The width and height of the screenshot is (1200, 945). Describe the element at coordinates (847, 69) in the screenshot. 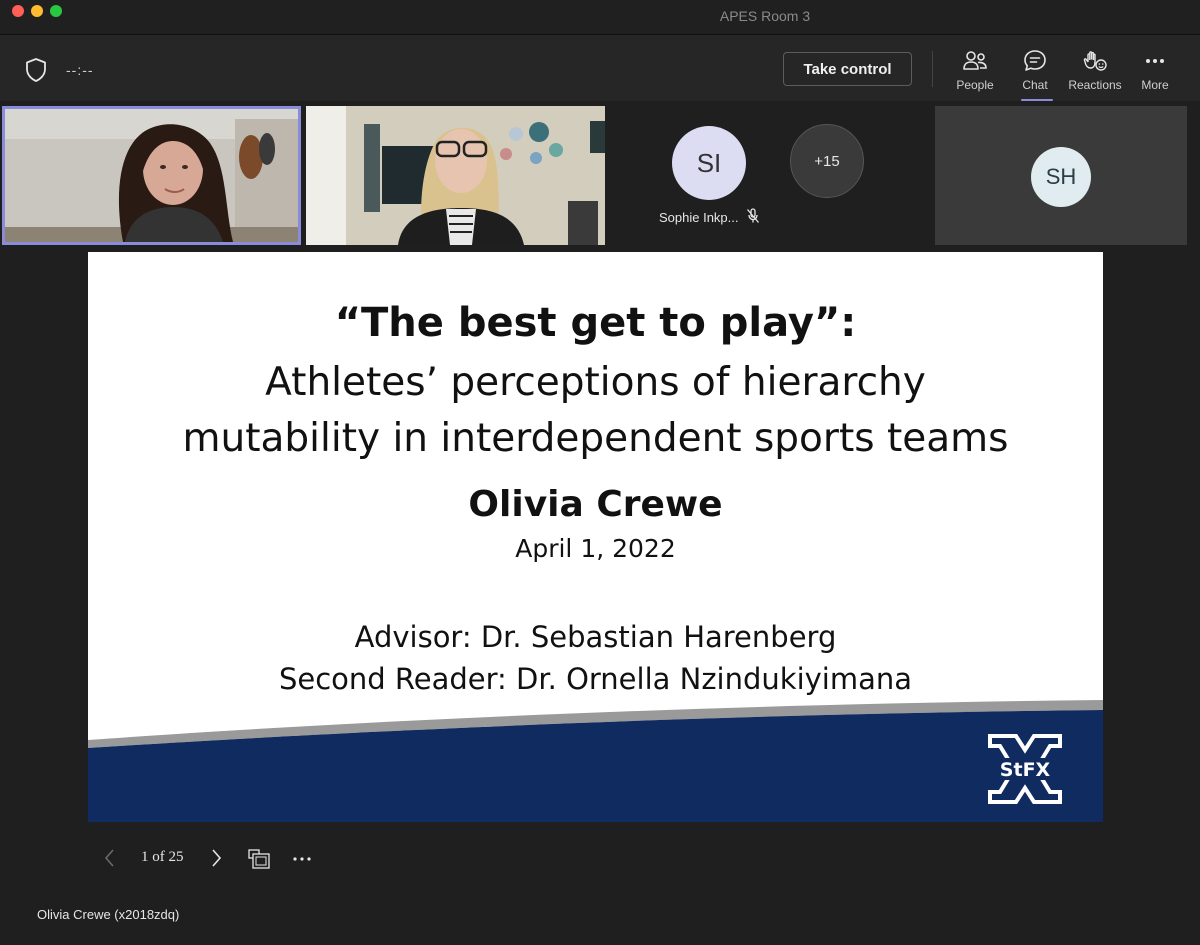

I see `take-control-button: Take control` at that location.